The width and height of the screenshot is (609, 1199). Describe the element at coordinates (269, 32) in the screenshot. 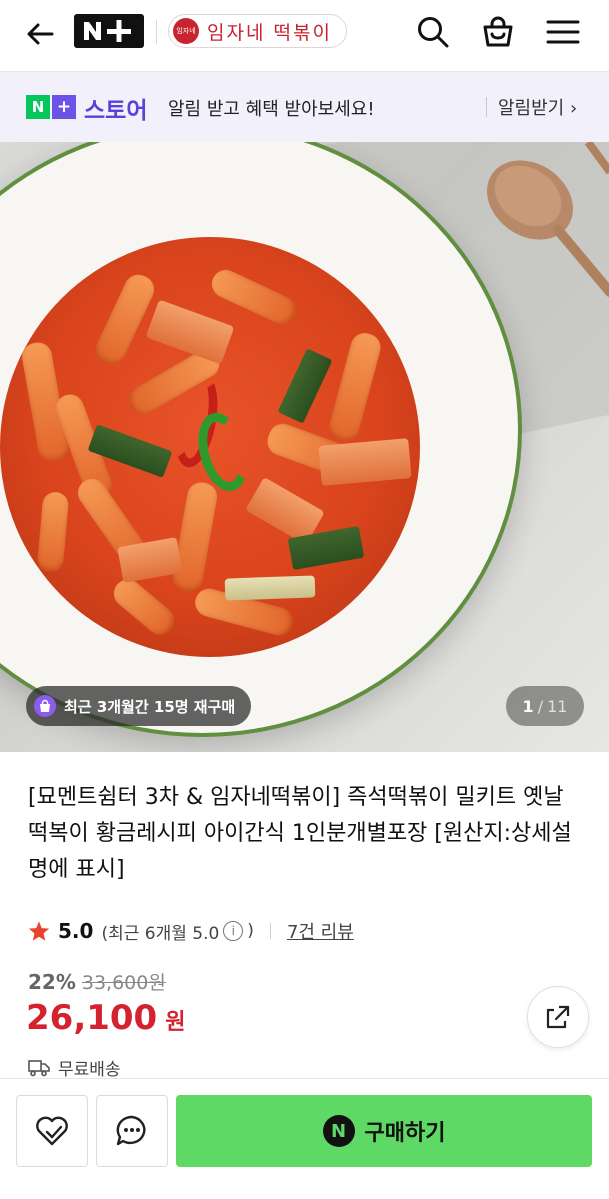

I see `store-name: 임자네 떡볶이` at that location.